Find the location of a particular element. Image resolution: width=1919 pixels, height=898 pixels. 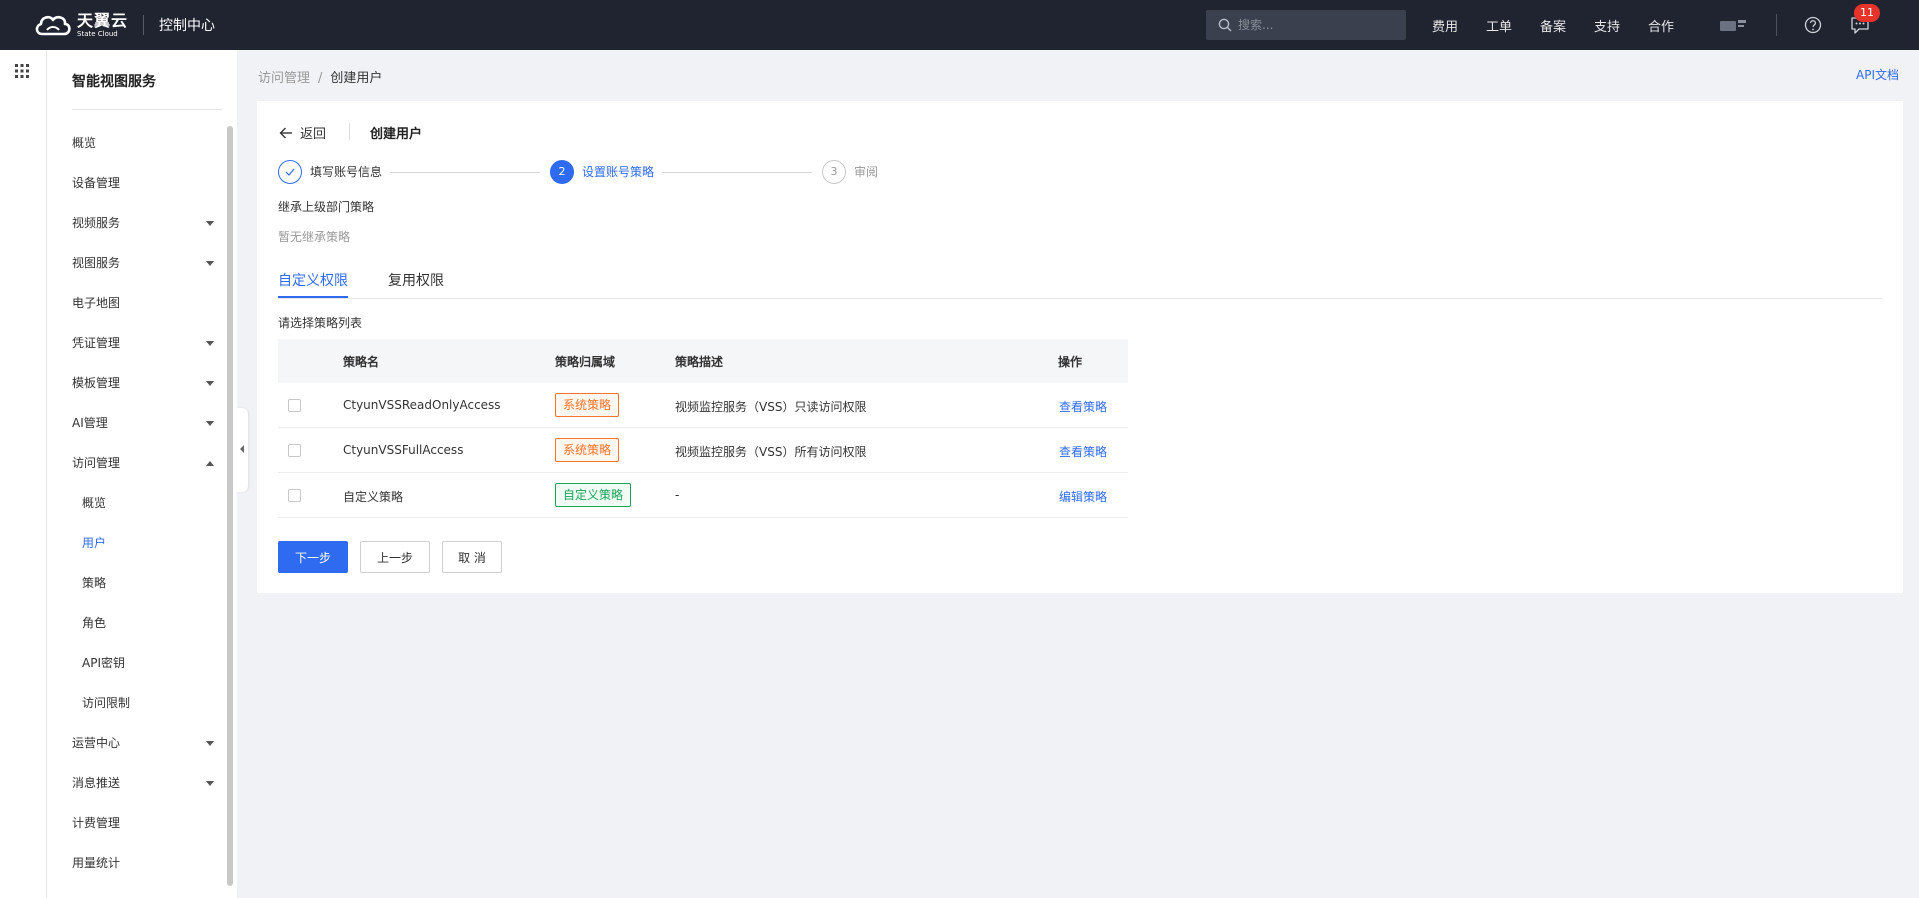

topbar-divider is located at coordinates (143, 25).